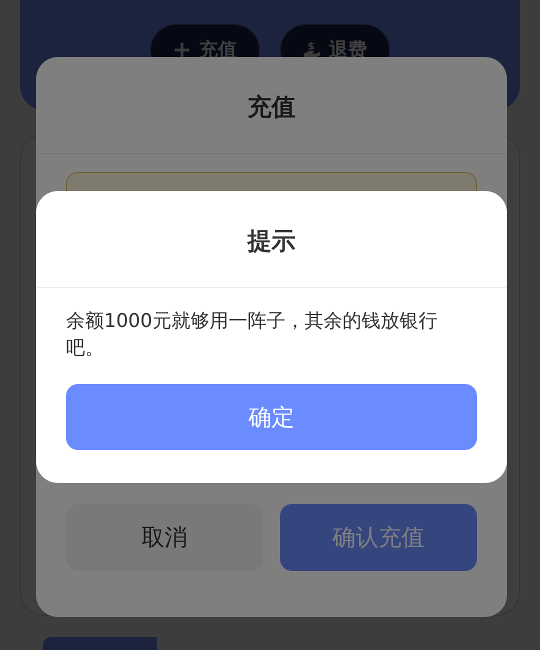 The image size is (540, 650). I want to click on cancel-button: 取消, so click(164, 537).